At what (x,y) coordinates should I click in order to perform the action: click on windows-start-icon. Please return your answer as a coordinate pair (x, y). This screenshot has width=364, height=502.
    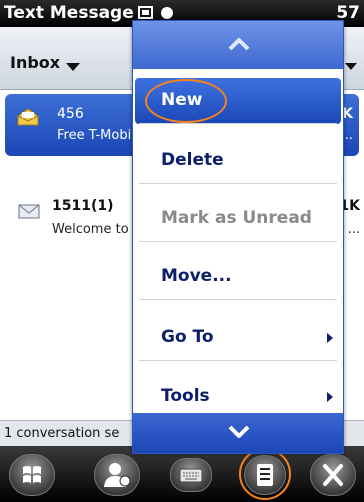
    Looking at the image, I should click on (32, 474).